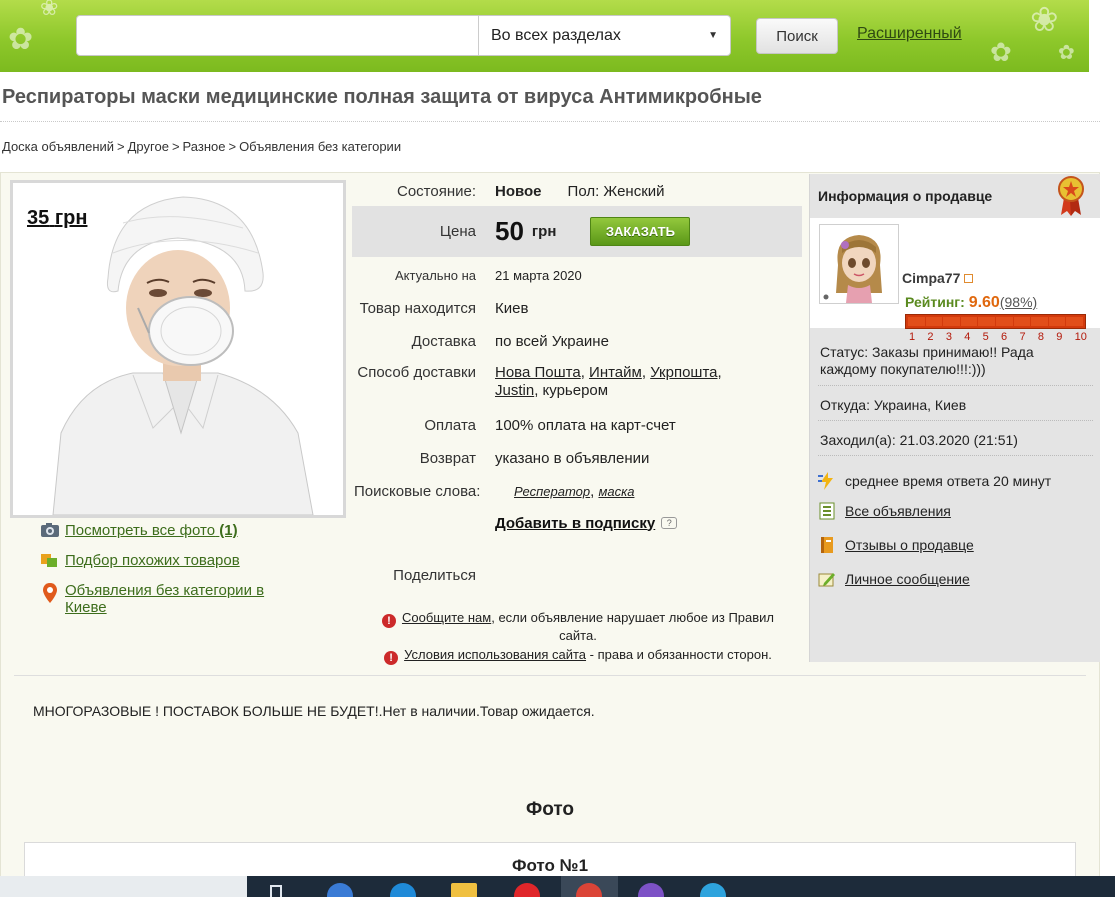  Describe the element at coordinates (549, 809) in the screenshot. I see `photos-section-title: Фото` at that location.